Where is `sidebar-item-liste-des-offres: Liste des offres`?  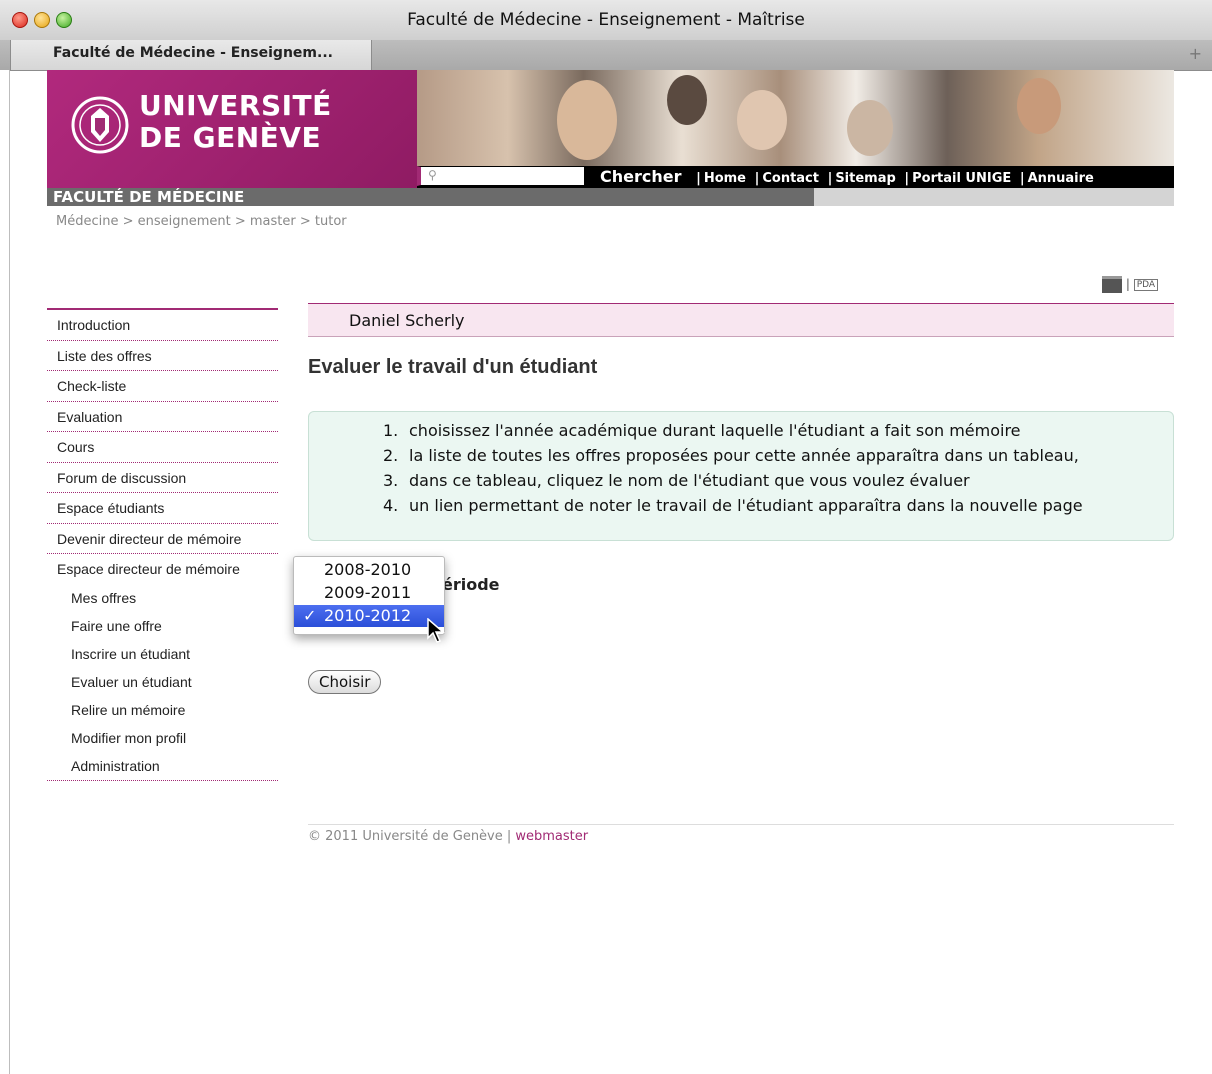
sidebar-item-liste-des-offres: Liste des offres is located at coordinates (162, 356).